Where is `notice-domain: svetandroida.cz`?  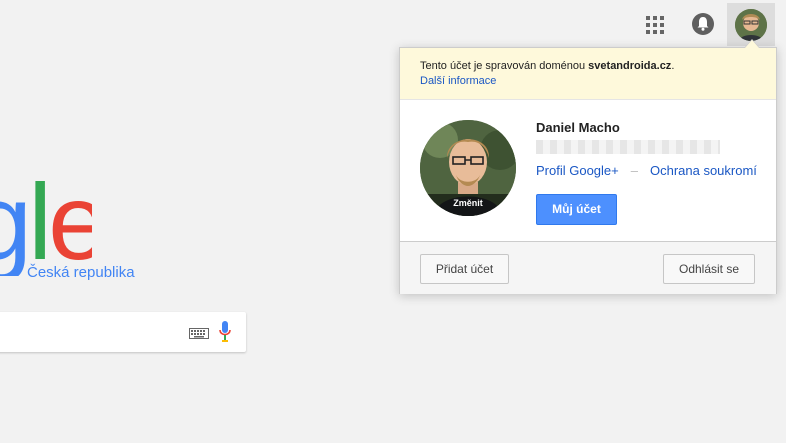
notice-domain: svetandroida.cz is located at coordinates (630, 66).